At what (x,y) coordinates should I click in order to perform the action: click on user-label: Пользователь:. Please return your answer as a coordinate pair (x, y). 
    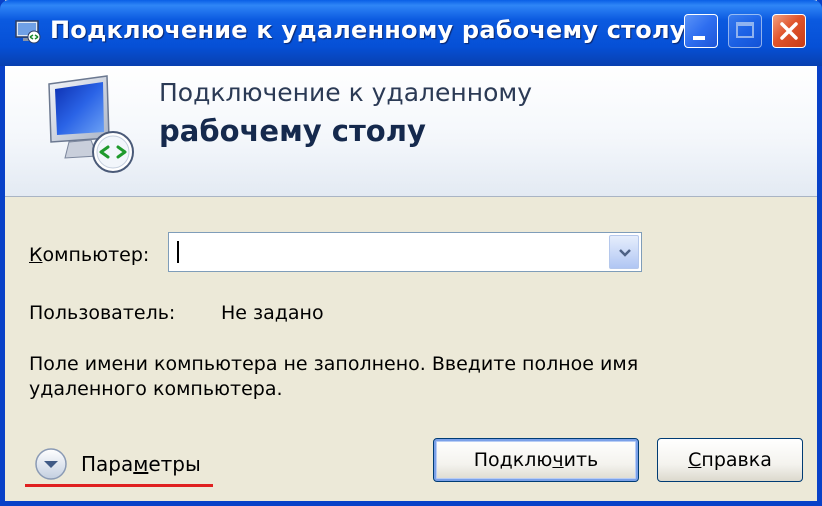
    Looking at the image, I should click on (102, 313).